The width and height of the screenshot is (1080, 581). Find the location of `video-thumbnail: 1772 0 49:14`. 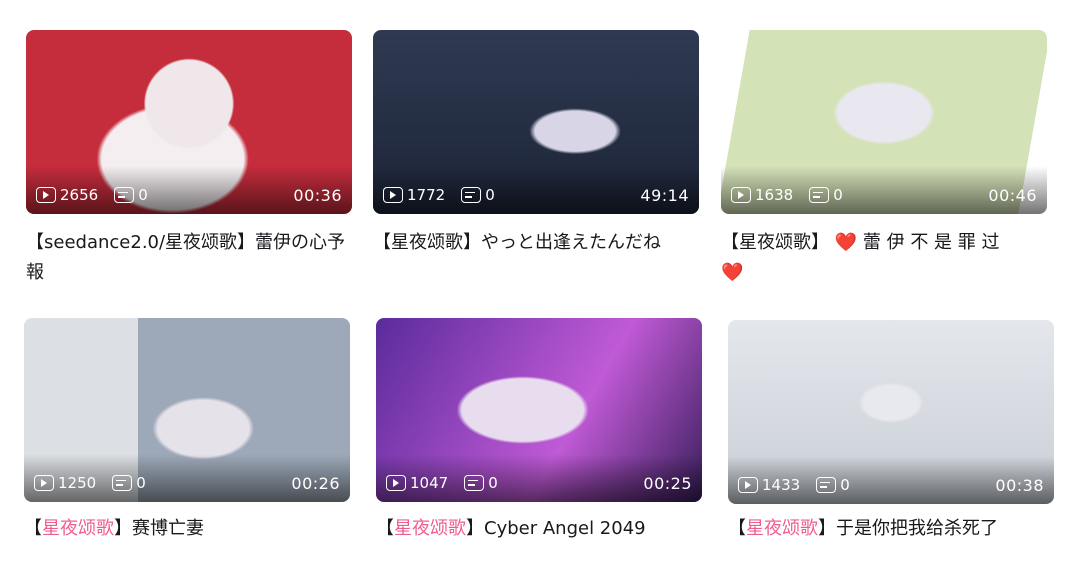

video-thumbnail: 1772 0 49:14 is located at coordinates (536, 122).